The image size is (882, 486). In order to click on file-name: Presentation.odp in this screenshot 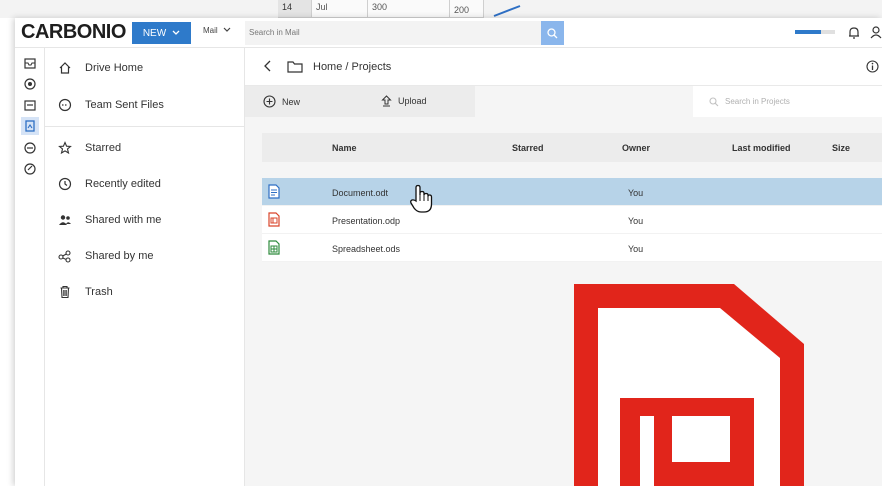, I will do `click(366, 221)`.